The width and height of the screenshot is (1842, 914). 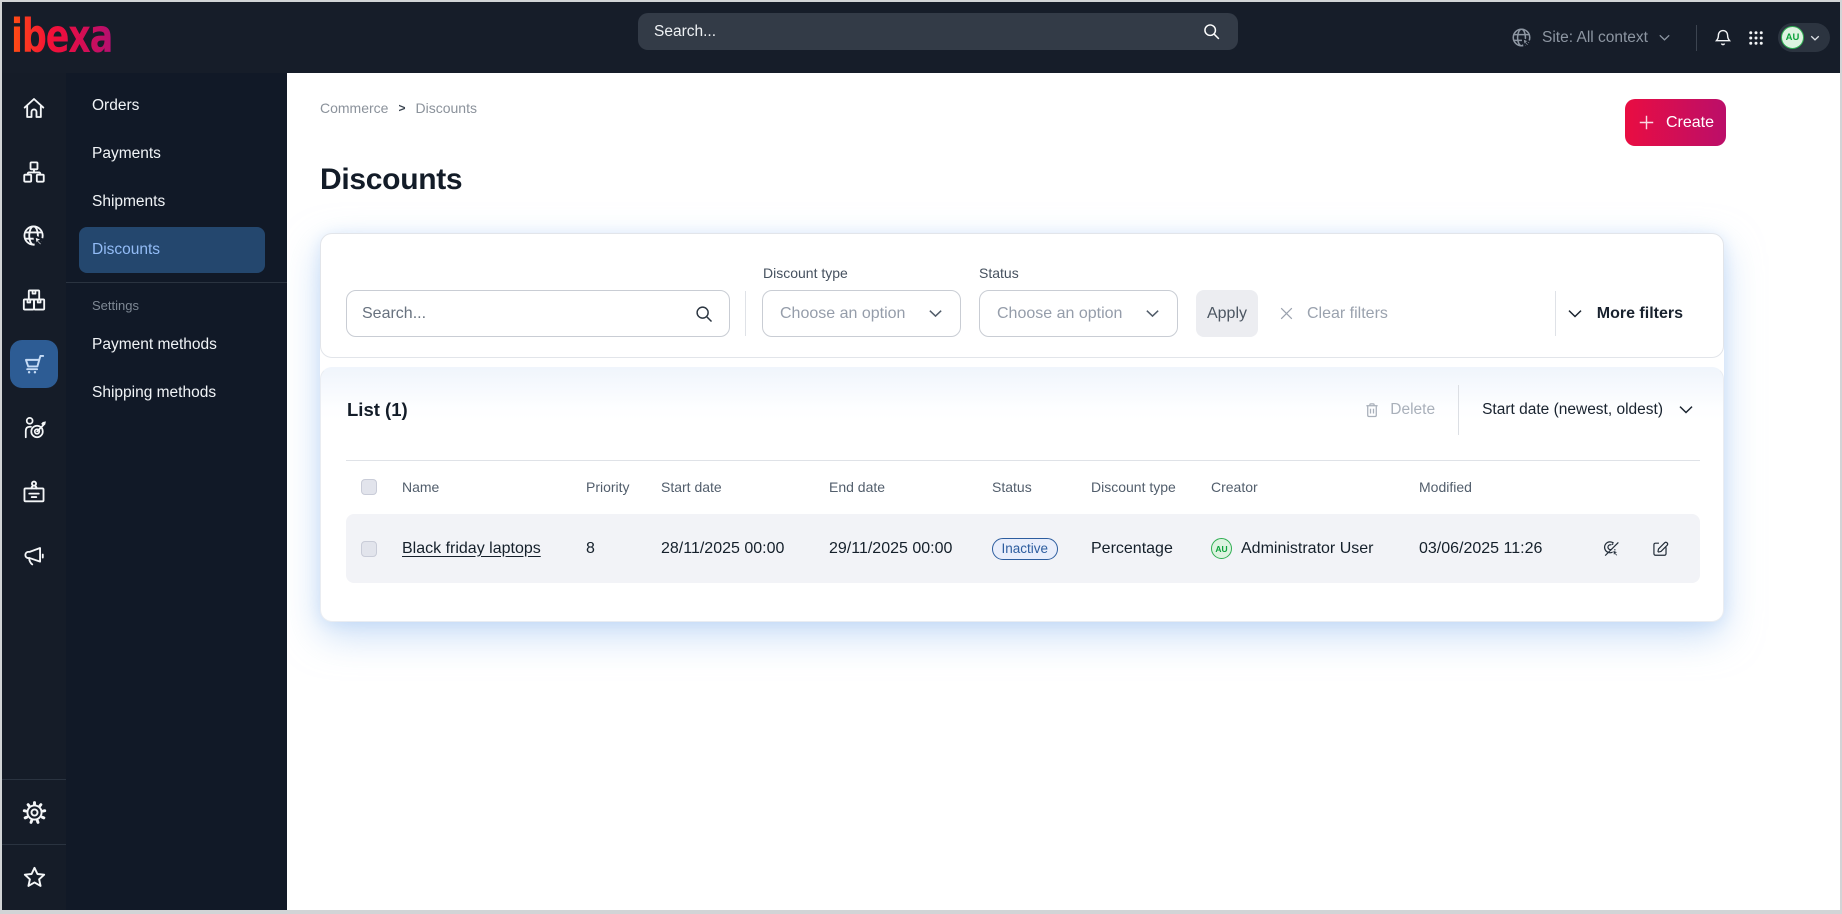 I want to click on rail-item-commerce, so click(x=34, y=364).